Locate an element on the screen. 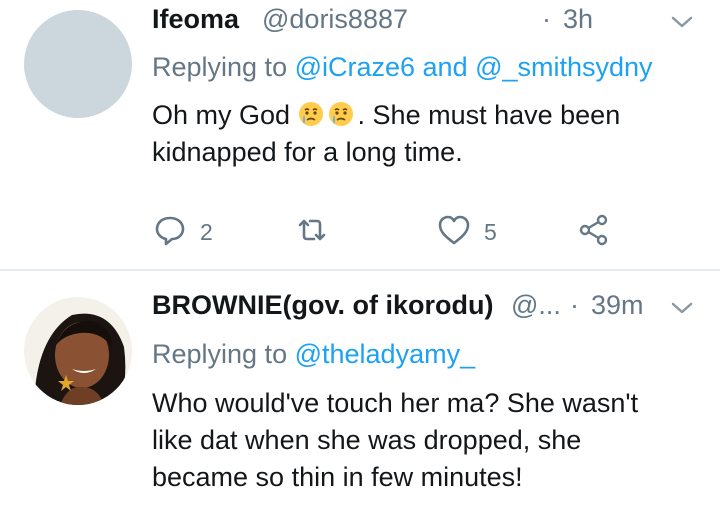  timestamp: 39m is located at coordinates (617, 305).